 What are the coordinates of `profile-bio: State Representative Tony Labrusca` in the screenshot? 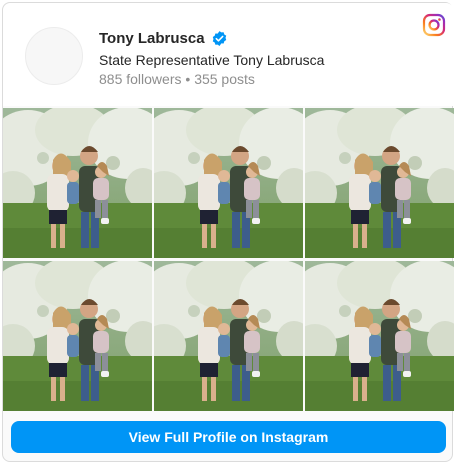 It's located at (212, 60).